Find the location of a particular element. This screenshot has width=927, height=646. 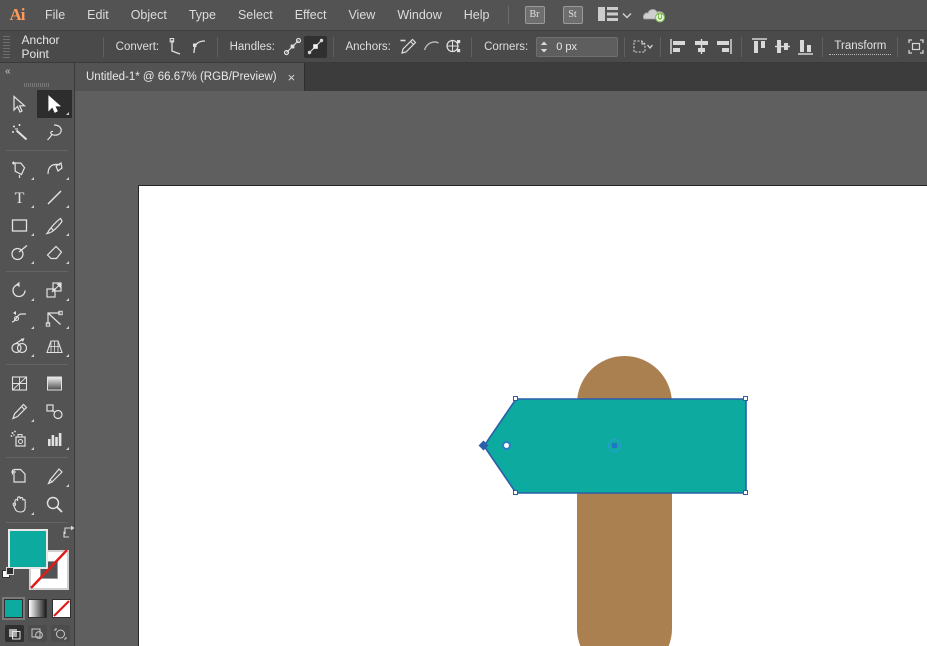

menu-effect: Effect is located at coordinates (311, 15).